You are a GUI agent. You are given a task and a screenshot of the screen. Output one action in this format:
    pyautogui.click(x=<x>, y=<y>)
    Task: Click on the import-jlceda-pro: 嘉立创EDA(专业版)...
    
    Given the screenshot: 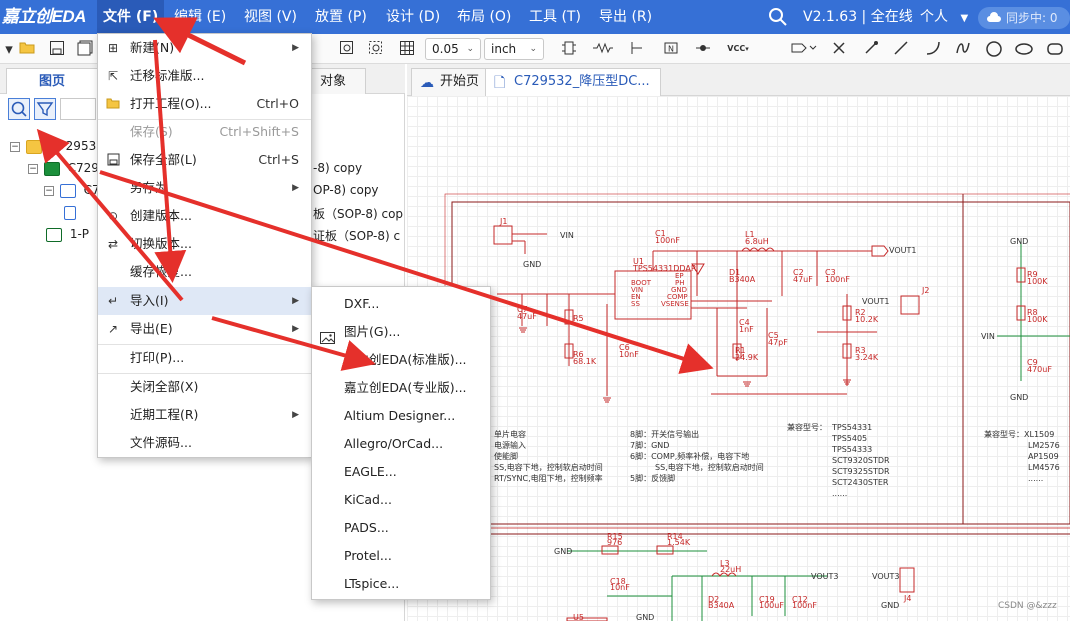 What is the action you would take?
    pyautogui.click(x=401, y=388)
    